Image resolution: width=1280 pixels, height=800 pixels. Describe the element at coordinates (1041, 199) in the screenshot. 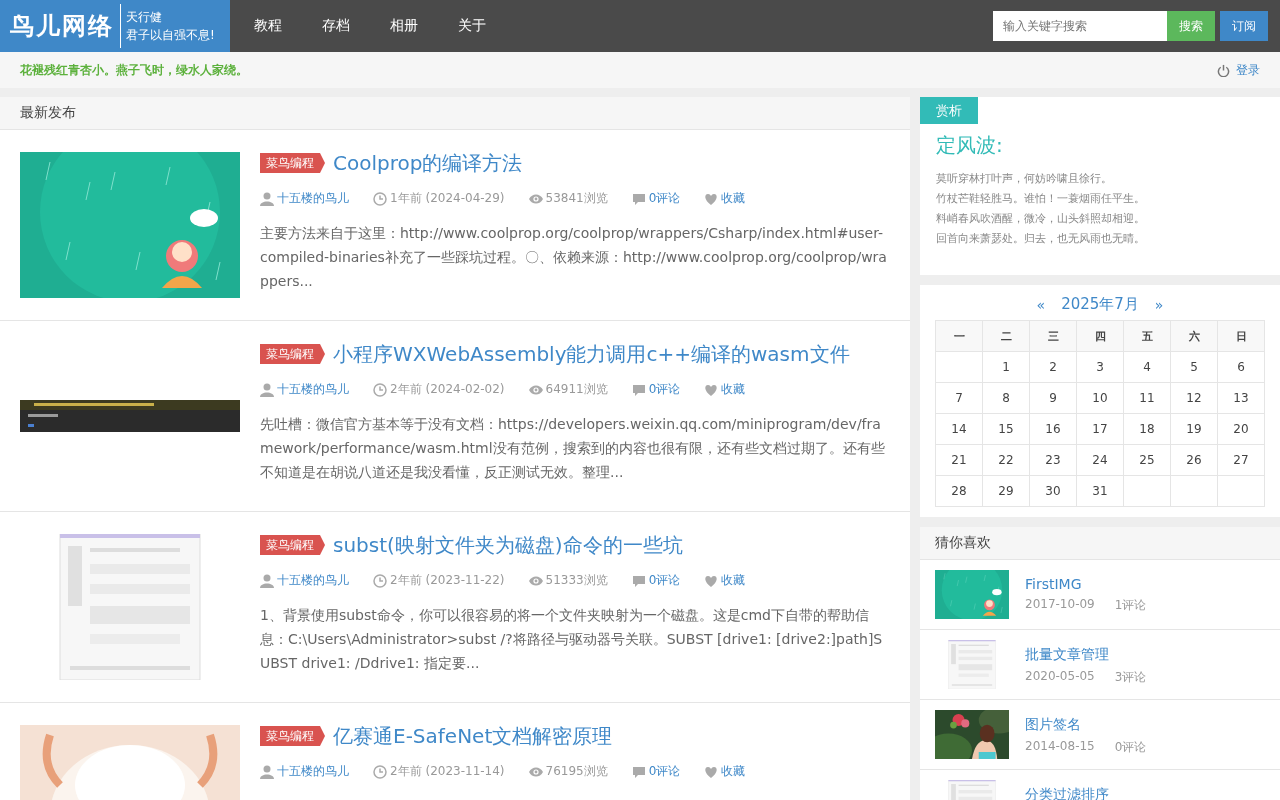

I see `poem-line: 竹杖芒鞋轻胜马。谁怕！一蓑烟雨任平生。` at that location.